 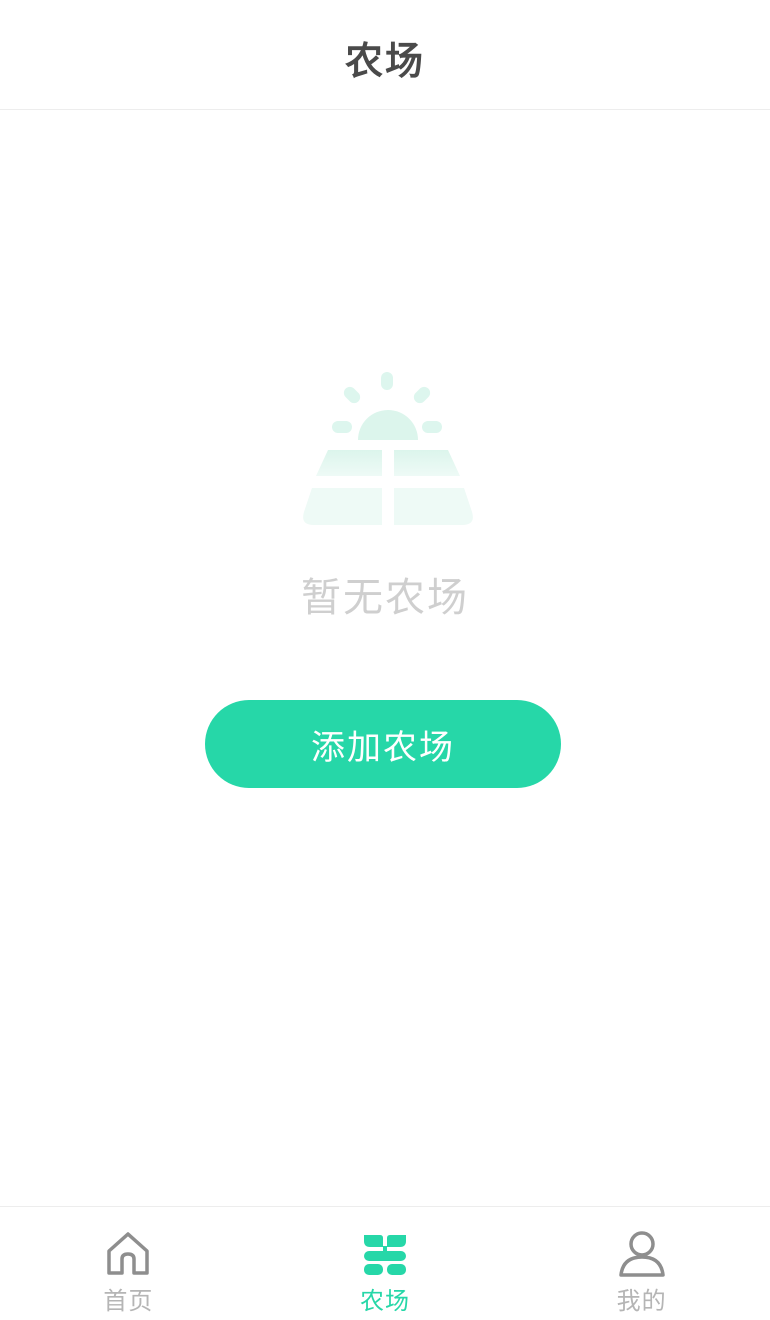 I want to click on top-navigation-bar: 农场, so click(x=385, y=55).